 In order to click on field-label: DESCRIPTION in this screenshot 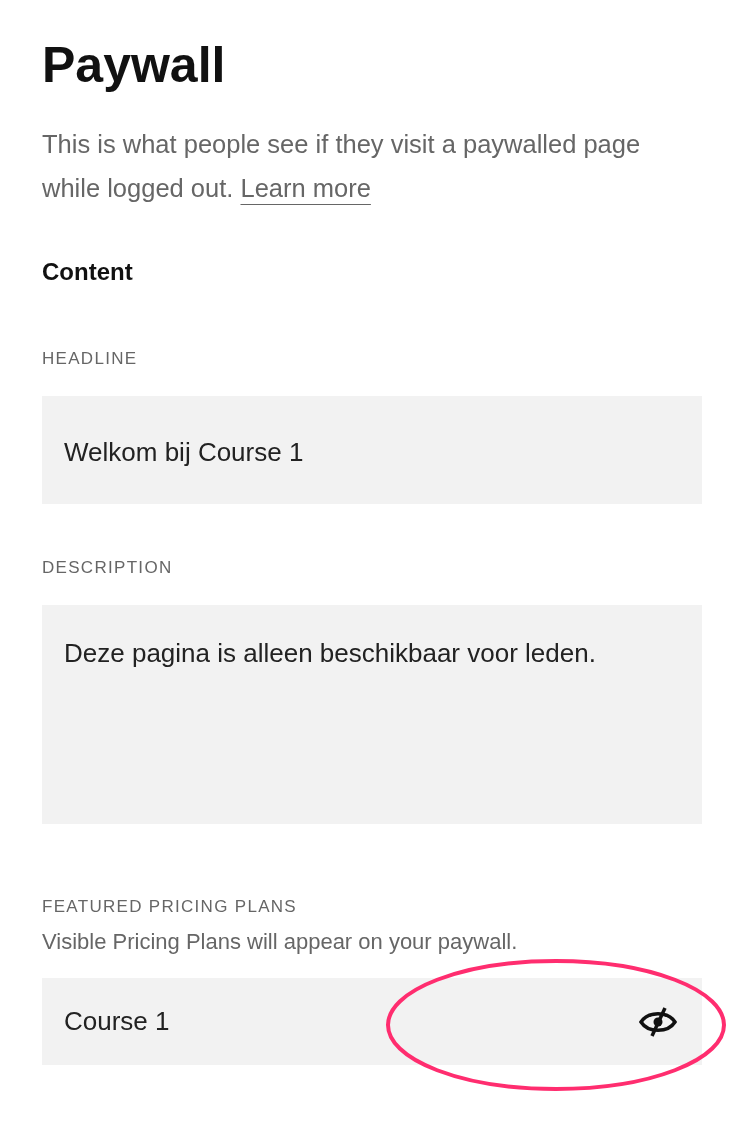, I will do `click(108, 568)`.